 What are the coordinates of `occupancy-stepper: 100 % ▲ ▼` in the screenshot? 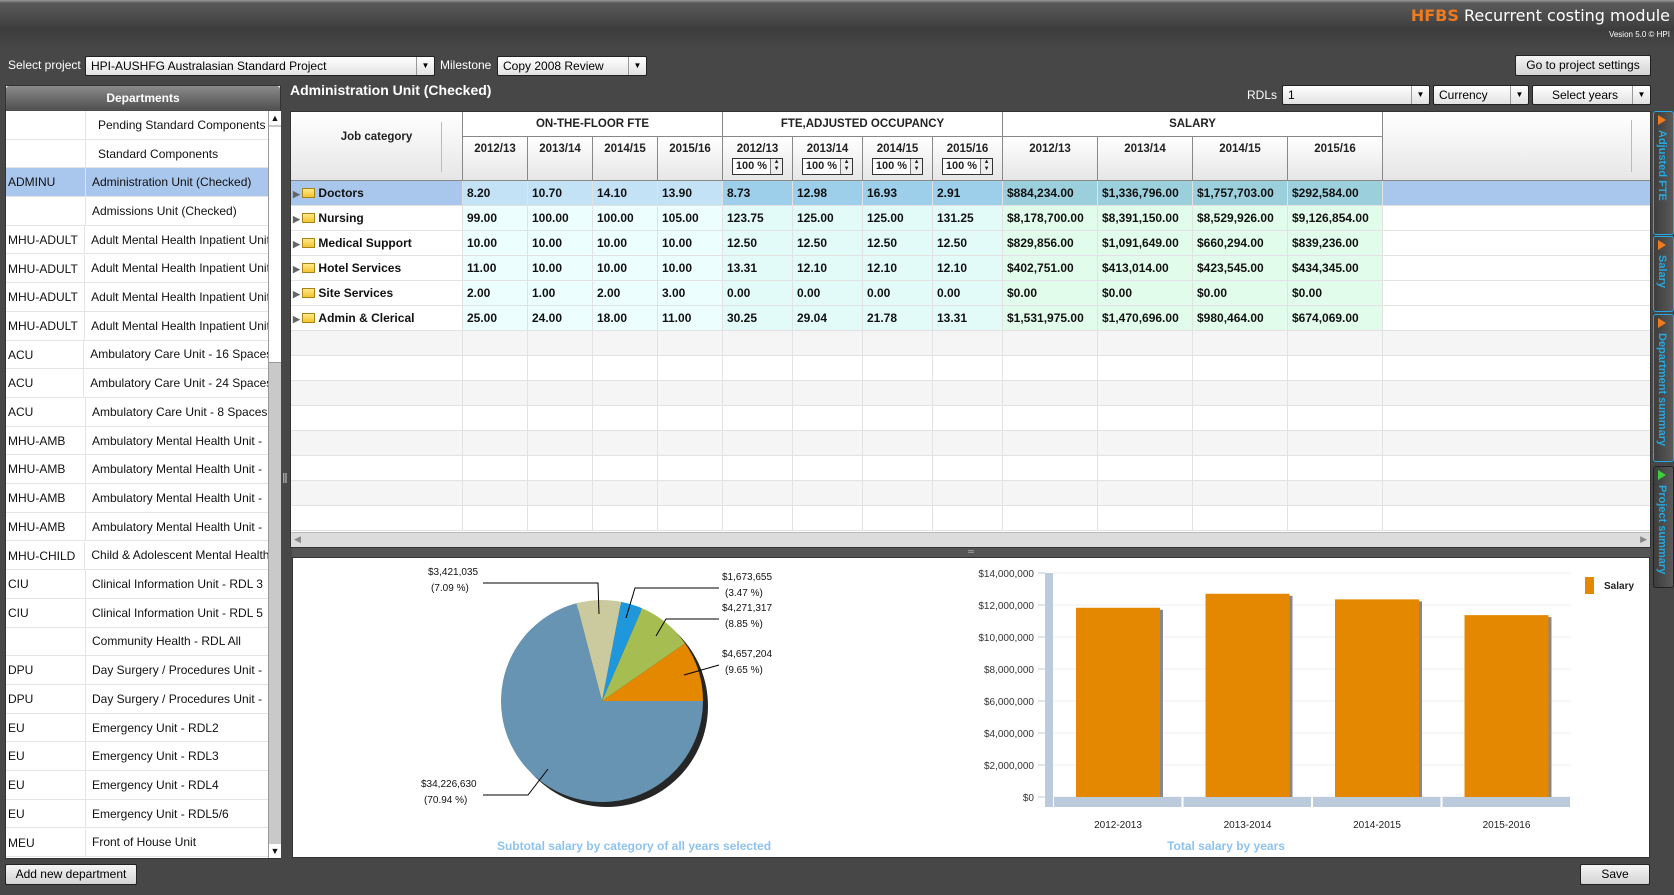 It's located at (897, 166).